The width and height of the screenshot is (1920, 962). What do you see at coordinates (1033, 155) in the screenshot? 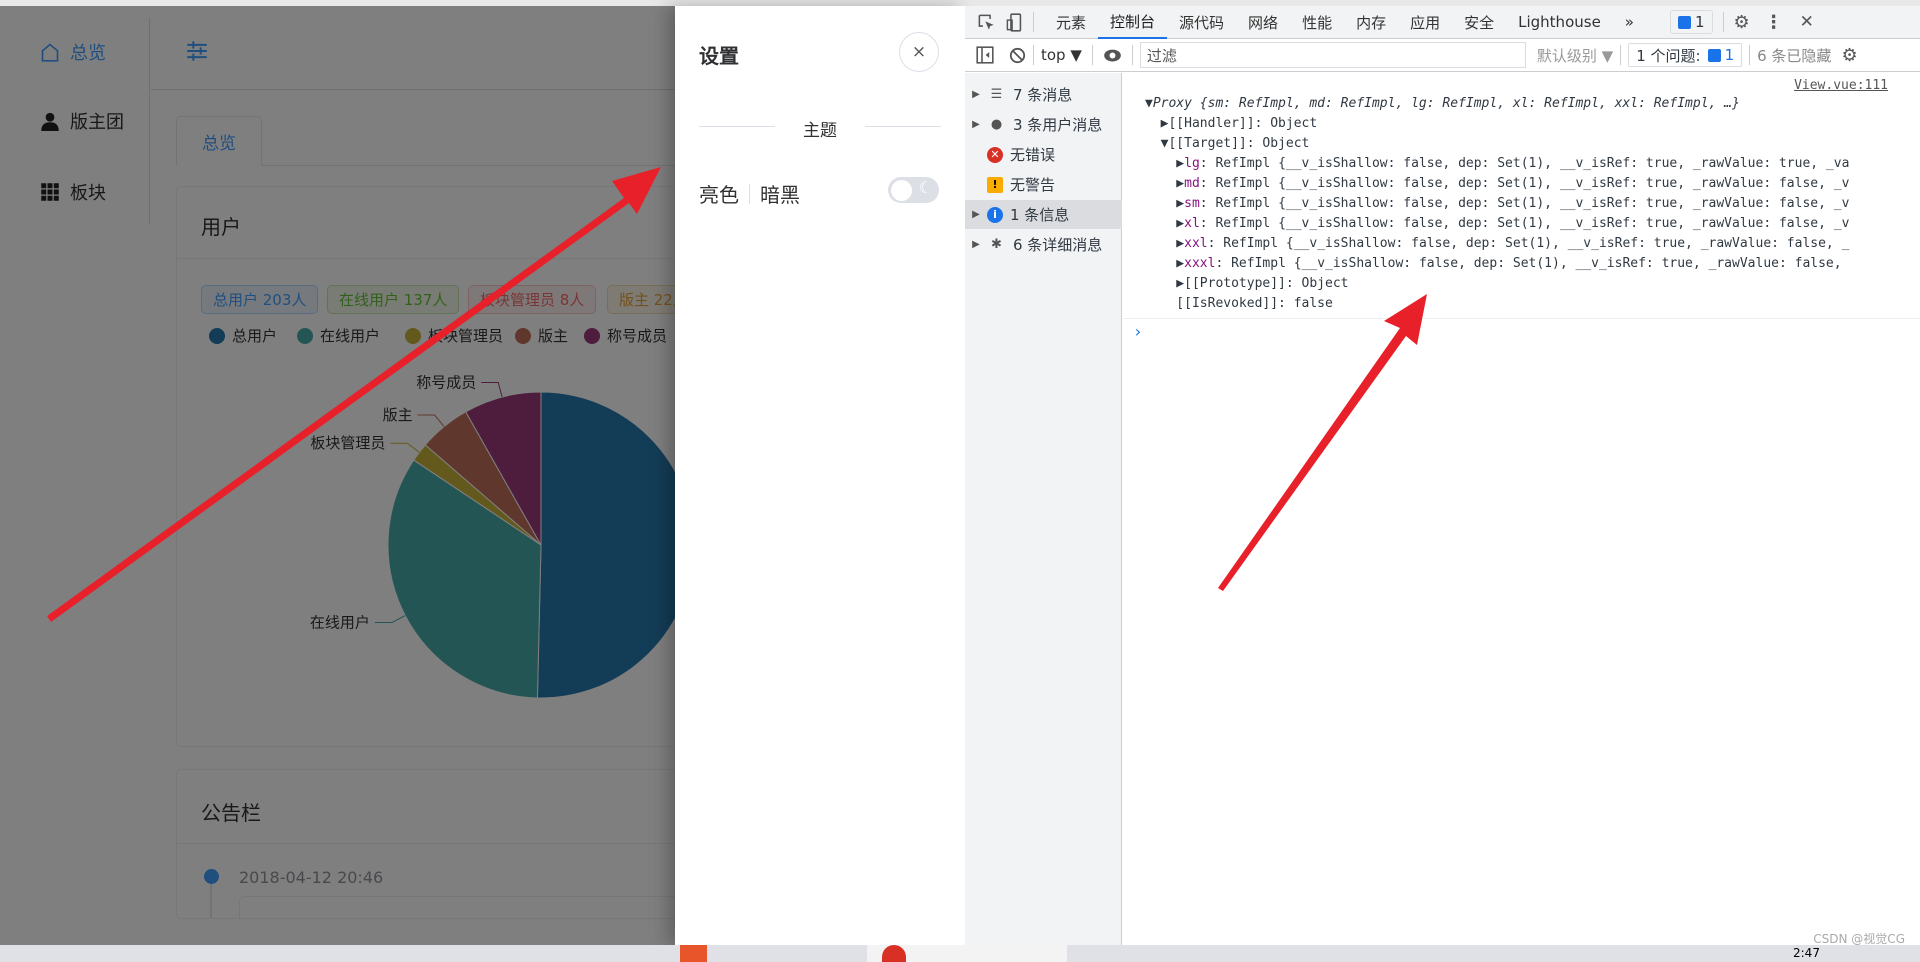
I see `console-filter-label: 无错误` at bounding box center [1033, 155].